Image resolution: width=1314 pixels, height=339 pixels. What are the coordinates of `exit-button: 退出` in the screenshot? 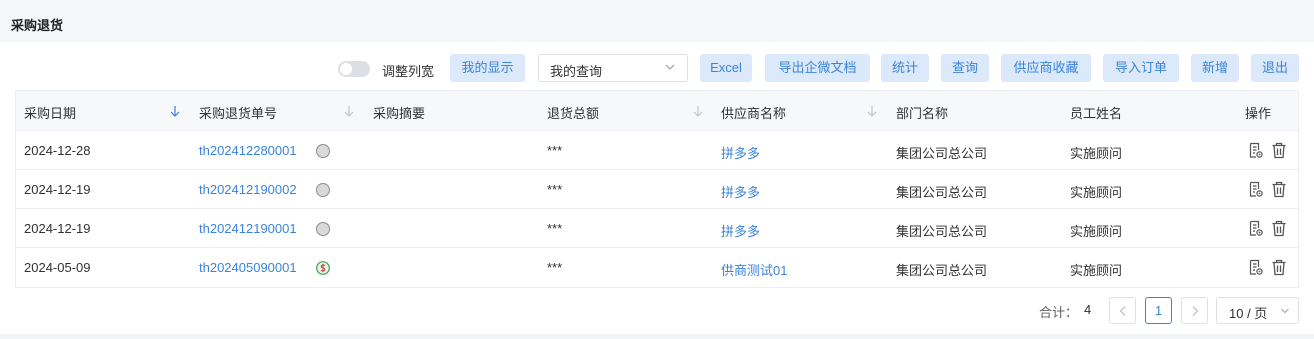 It's located at (1275, 68).